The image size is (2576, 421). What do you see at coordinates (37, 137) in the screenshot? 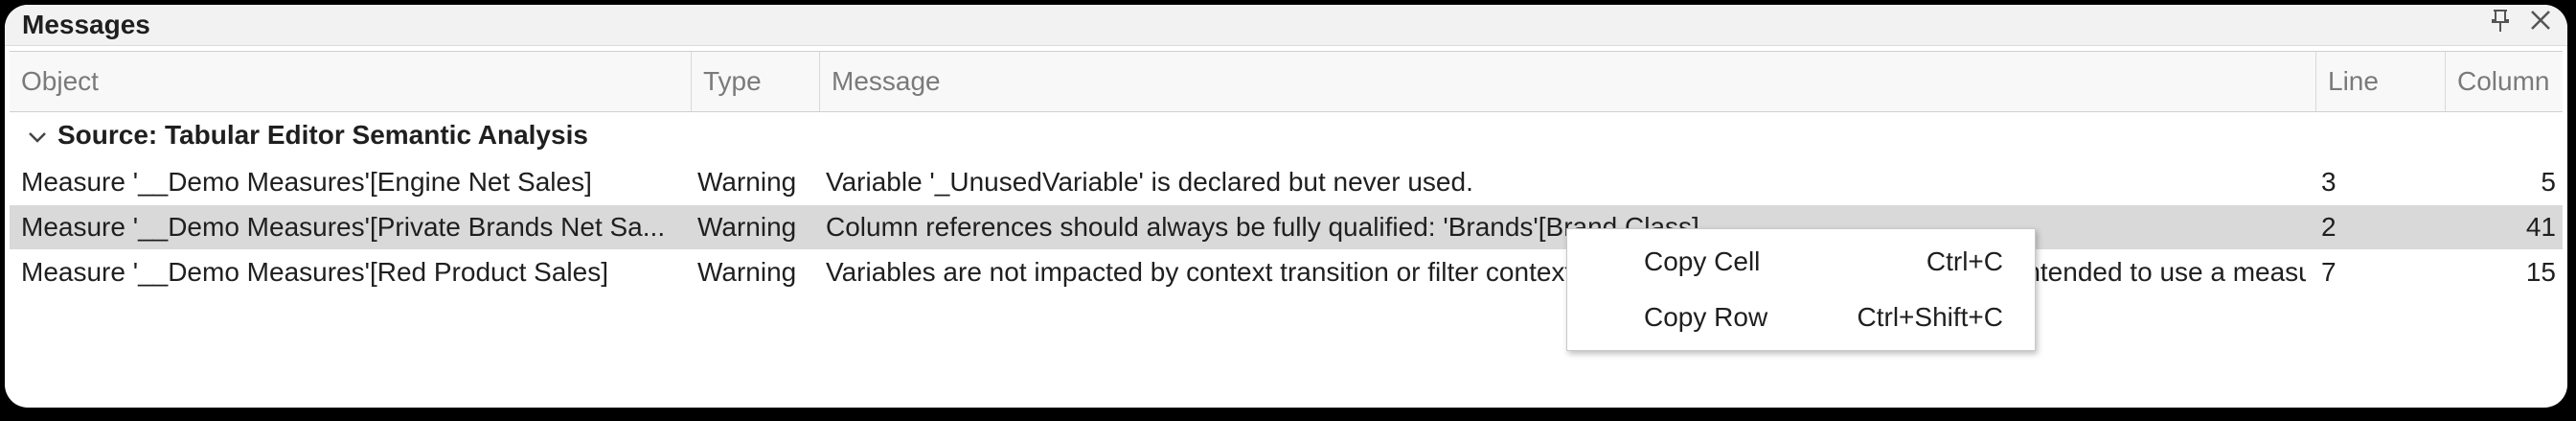
I see `chevron-down-icon` at bounding box center [37, 137].